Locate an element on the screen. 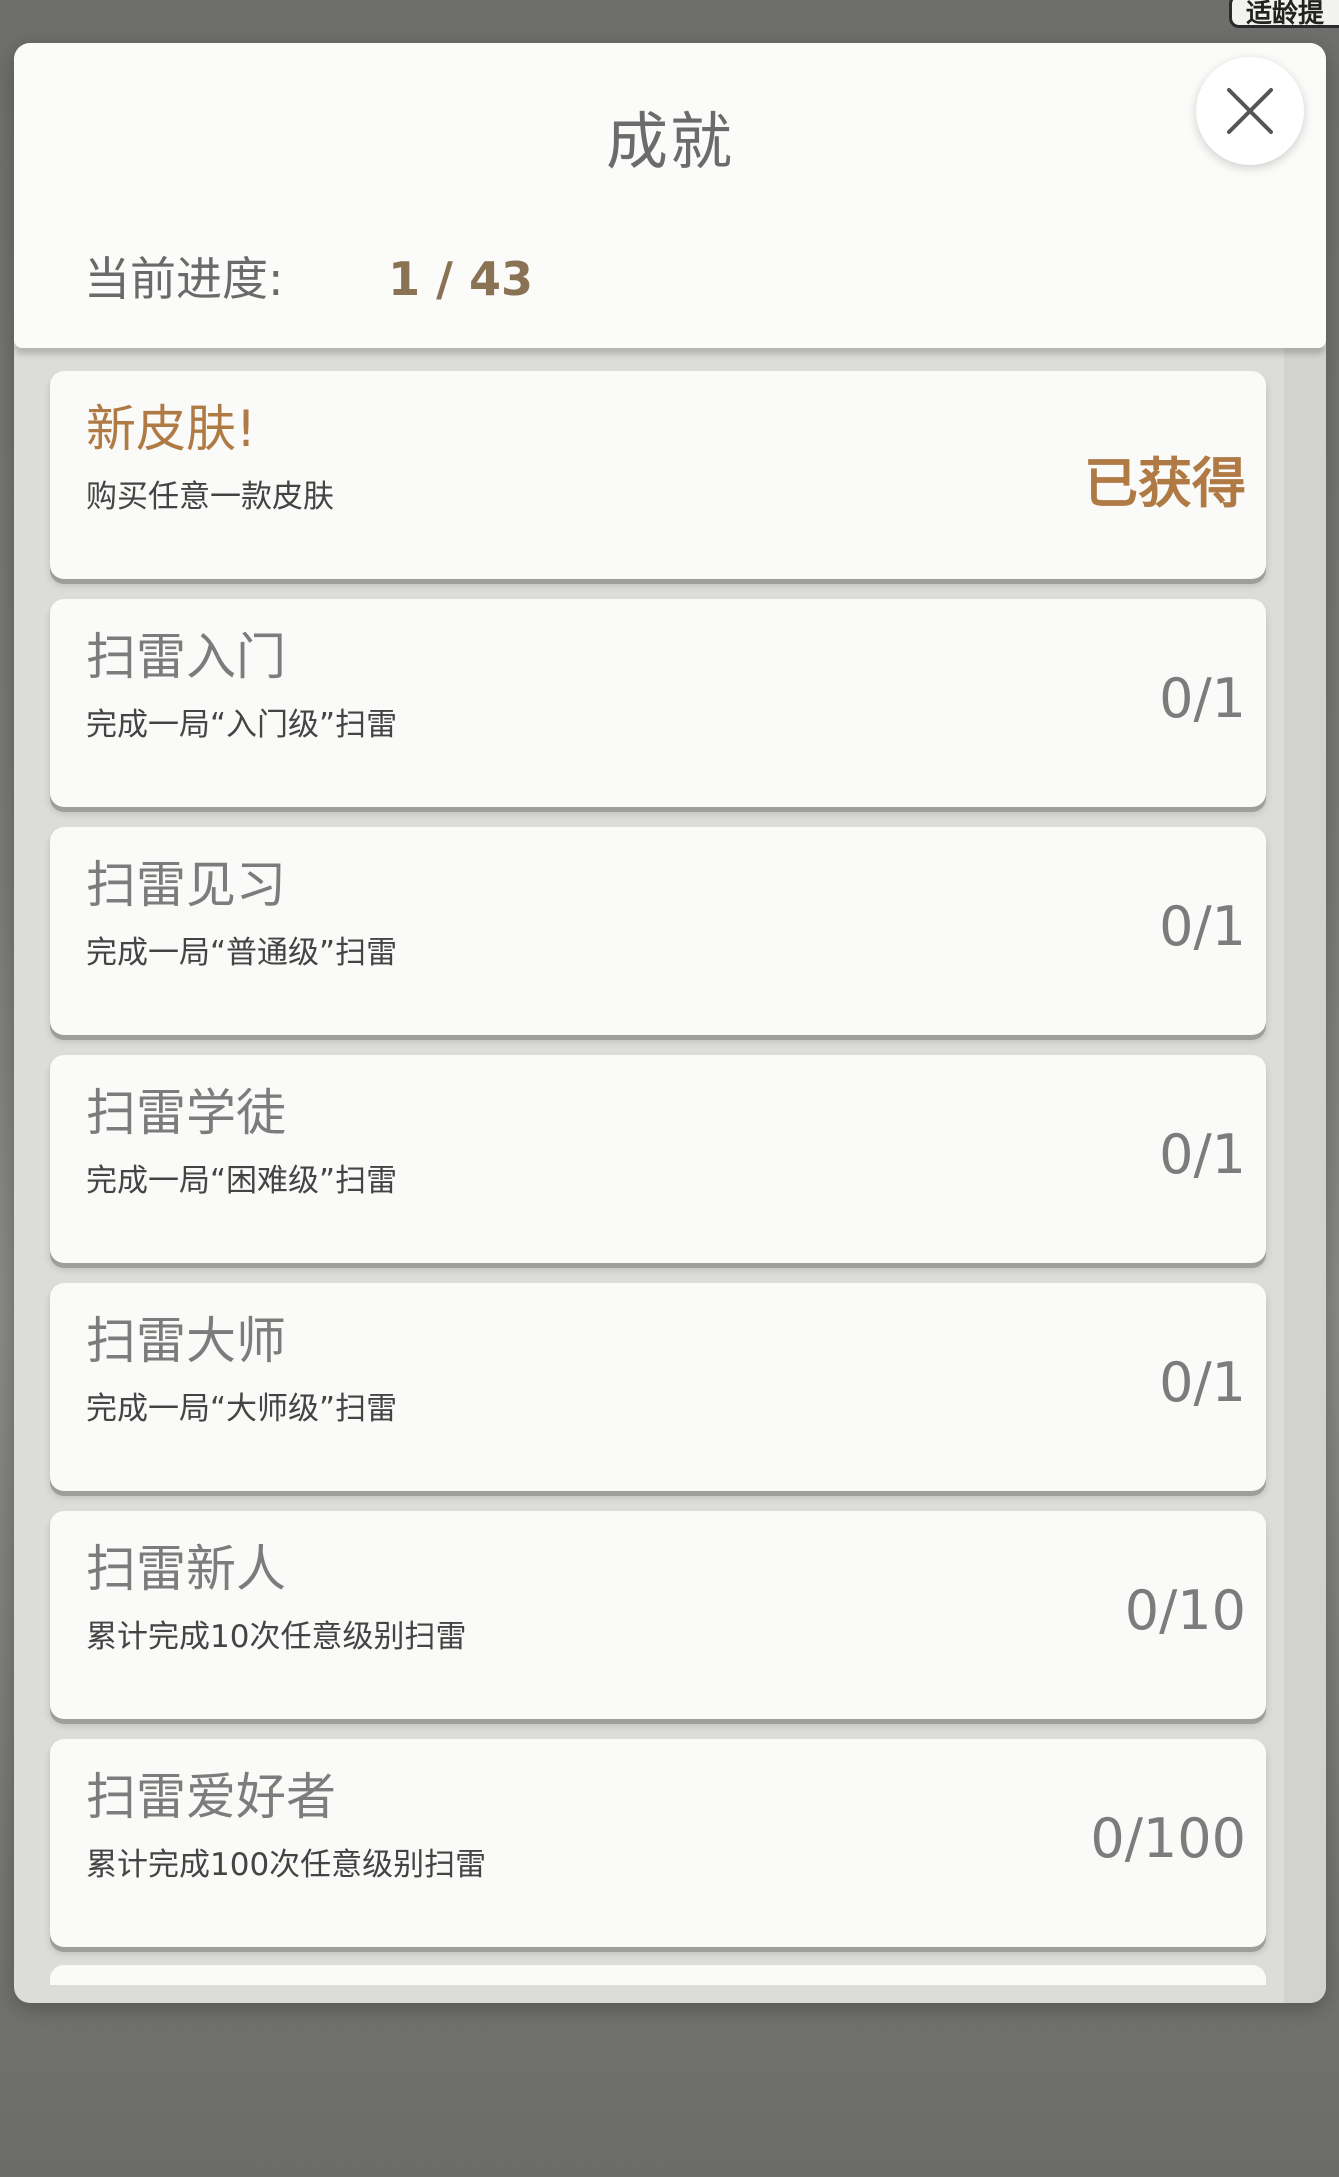  close-button is located at coordinates (1250, 111).